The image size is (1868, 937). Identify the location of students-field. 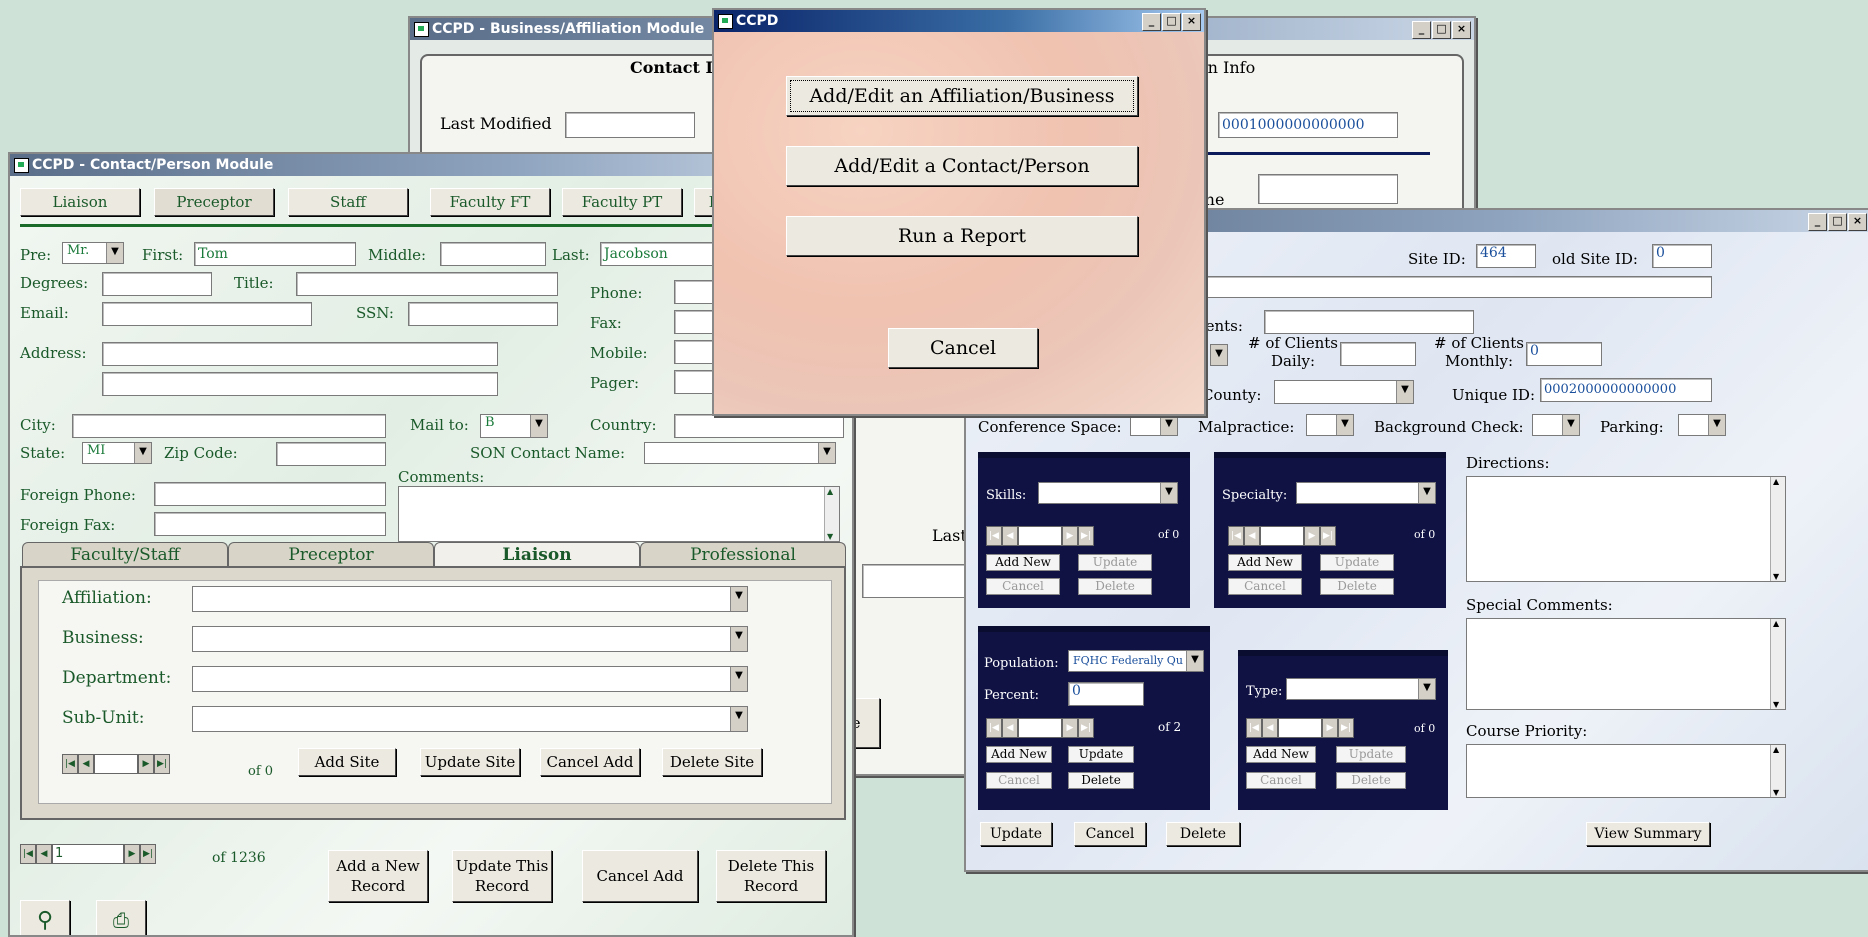
(1369, 322).